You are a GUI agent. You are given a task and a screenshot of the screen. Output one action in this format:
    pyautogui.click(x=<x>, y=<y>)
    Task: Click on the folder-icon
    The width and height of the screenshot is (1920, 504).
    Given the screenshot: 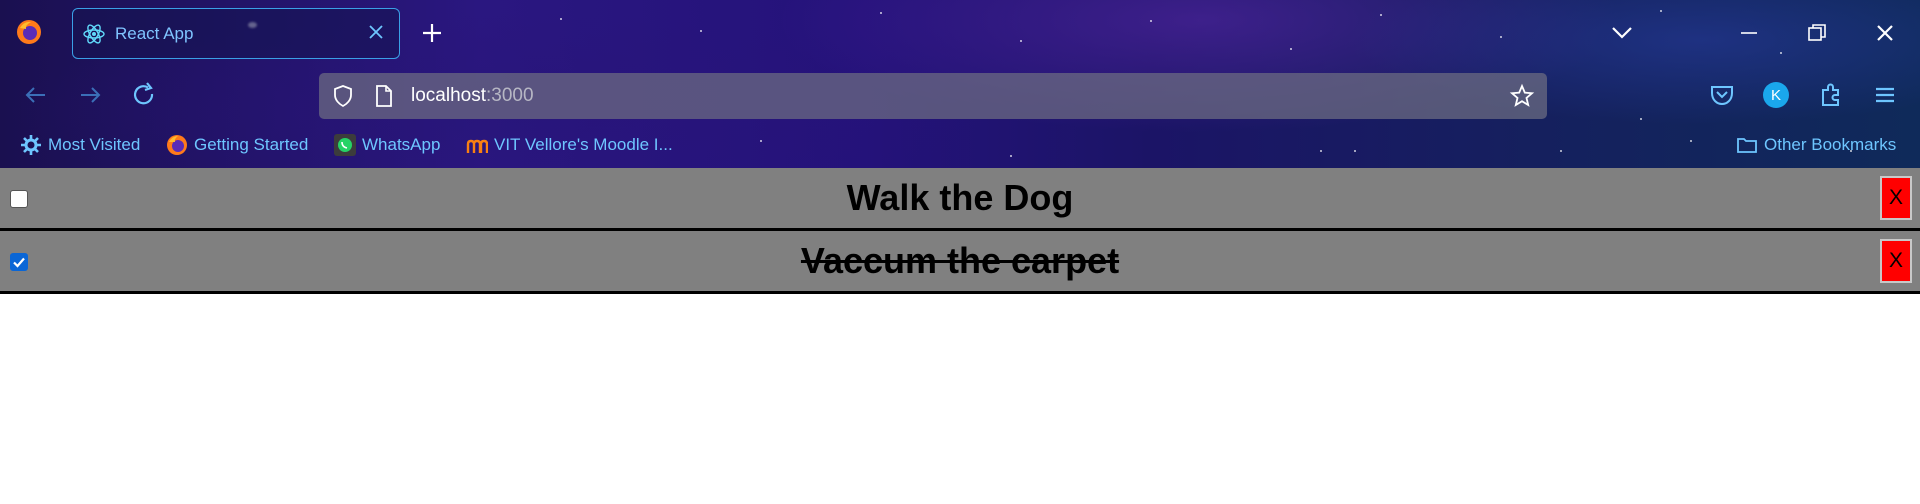 What is the action you would take?
    pyautogui.click(x=1747, y=145)
    